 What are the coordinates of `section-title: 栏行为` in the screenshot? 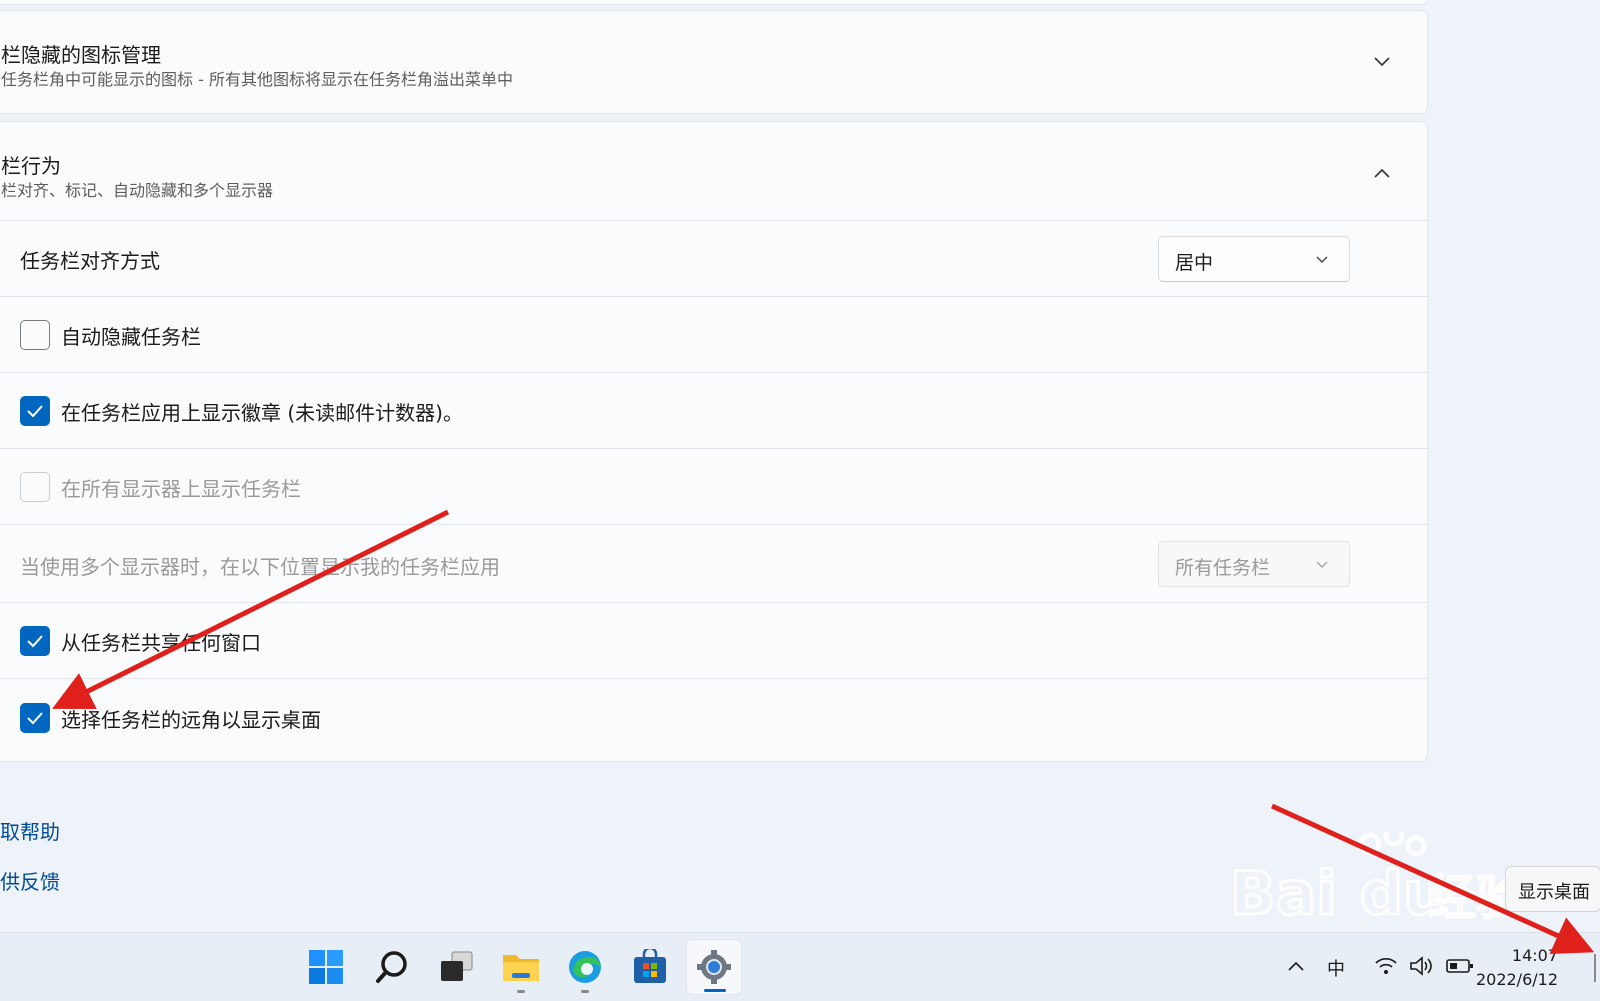 It's located at (31, 166).